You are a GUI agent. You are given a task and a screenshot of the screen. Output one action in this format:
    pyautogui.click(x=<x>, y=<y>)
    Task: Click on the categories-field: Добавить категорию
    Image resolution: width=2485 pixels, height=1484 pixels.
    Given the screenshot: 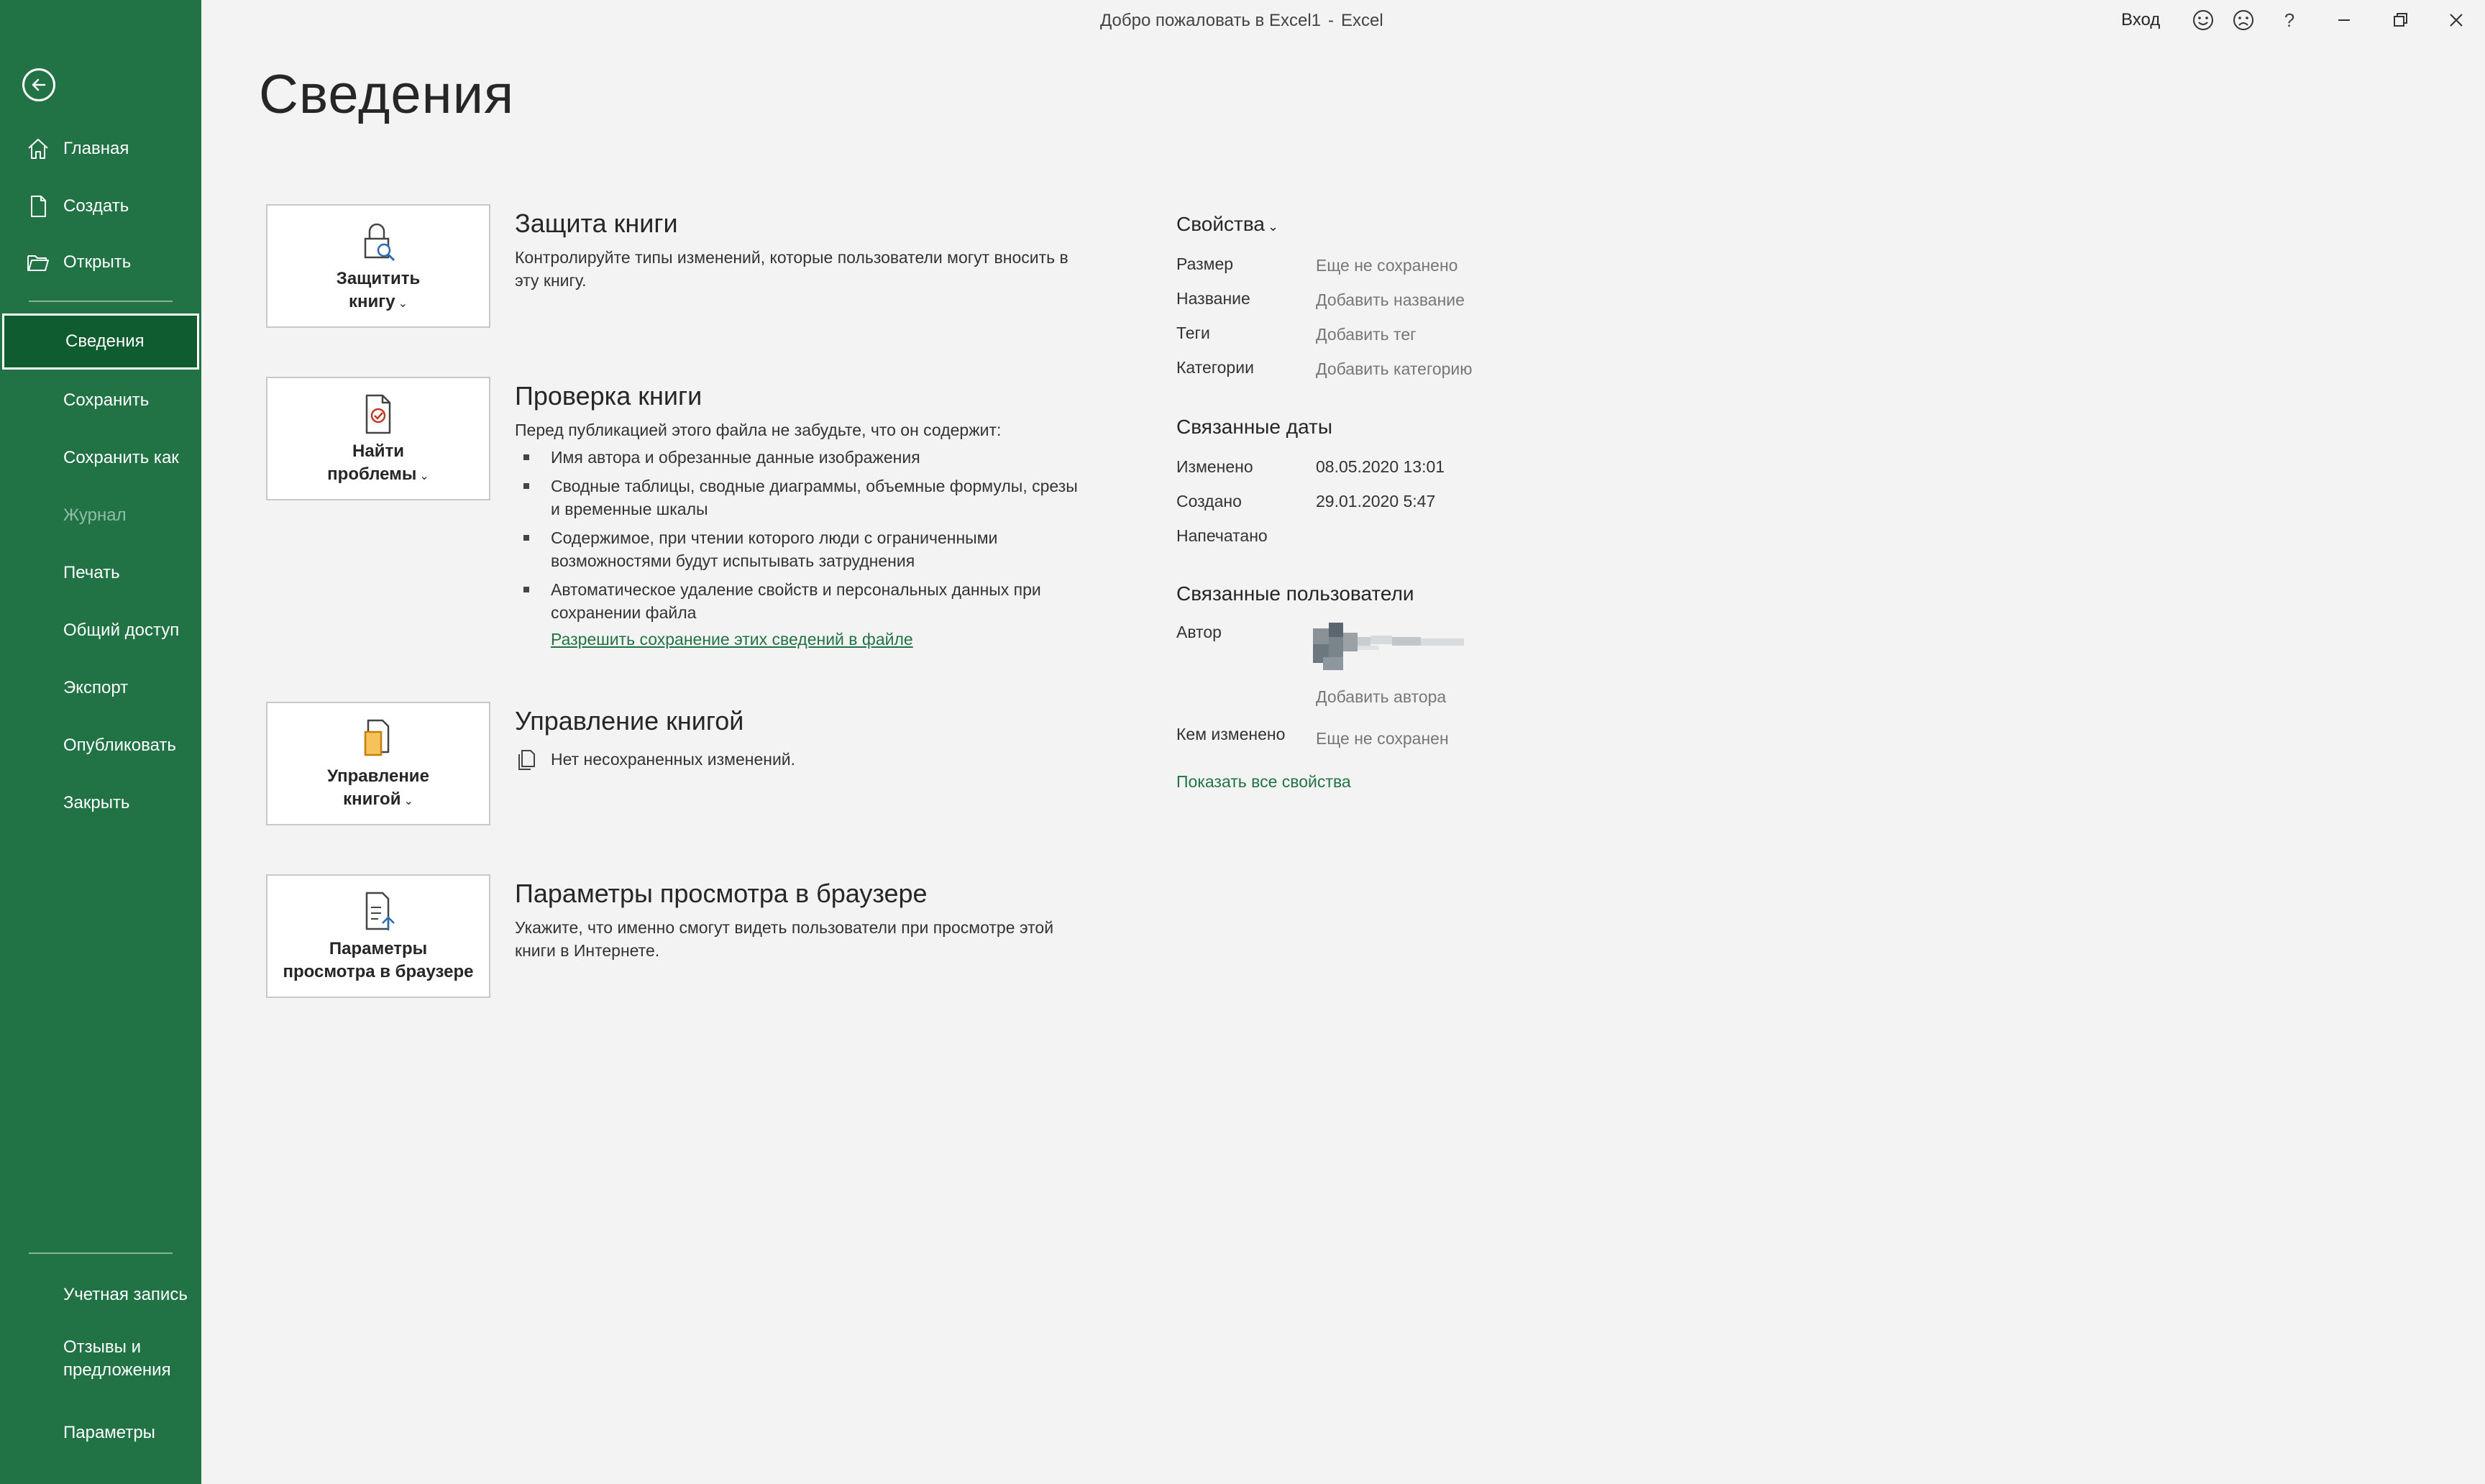 What is the action you would take?
    pyautogui.click(x=1394, y=369)
    